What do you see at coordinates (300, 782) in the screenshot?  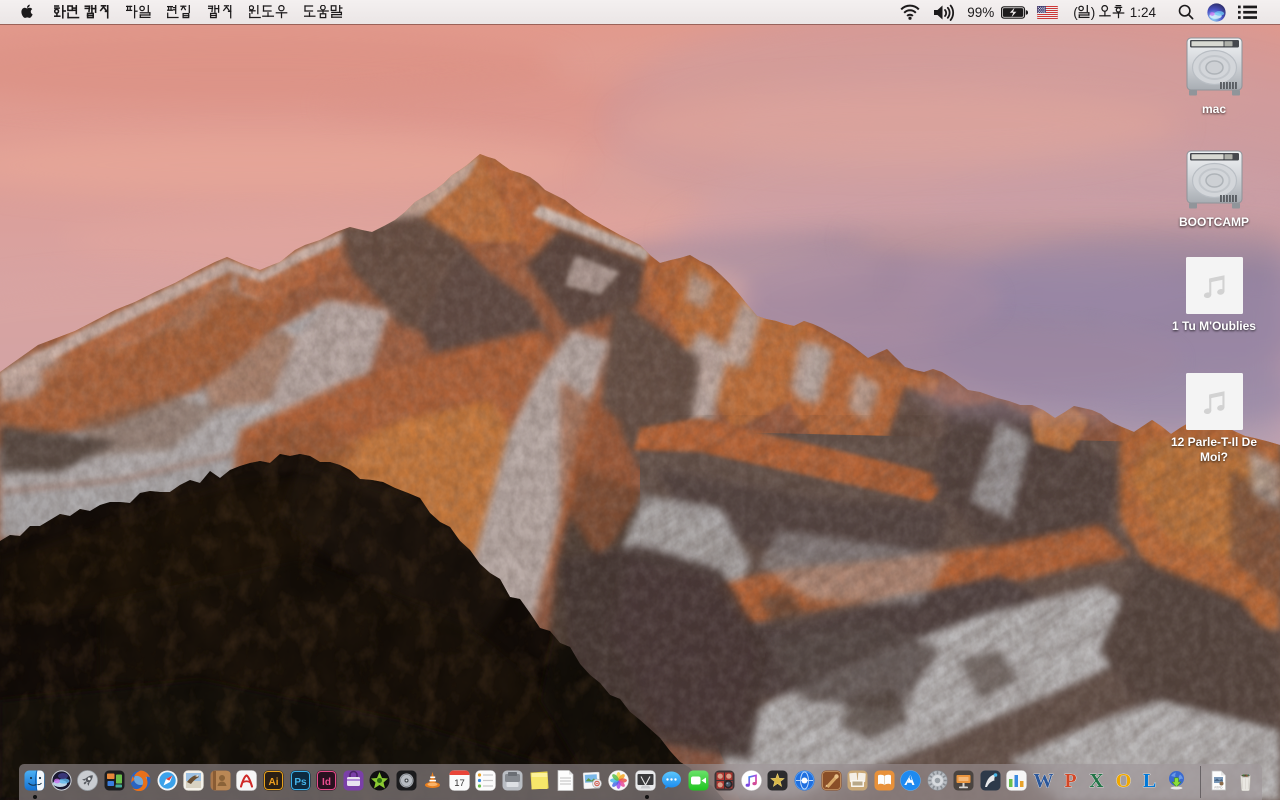 I see `svg-text: Ps` at bounding box center [300, 782].